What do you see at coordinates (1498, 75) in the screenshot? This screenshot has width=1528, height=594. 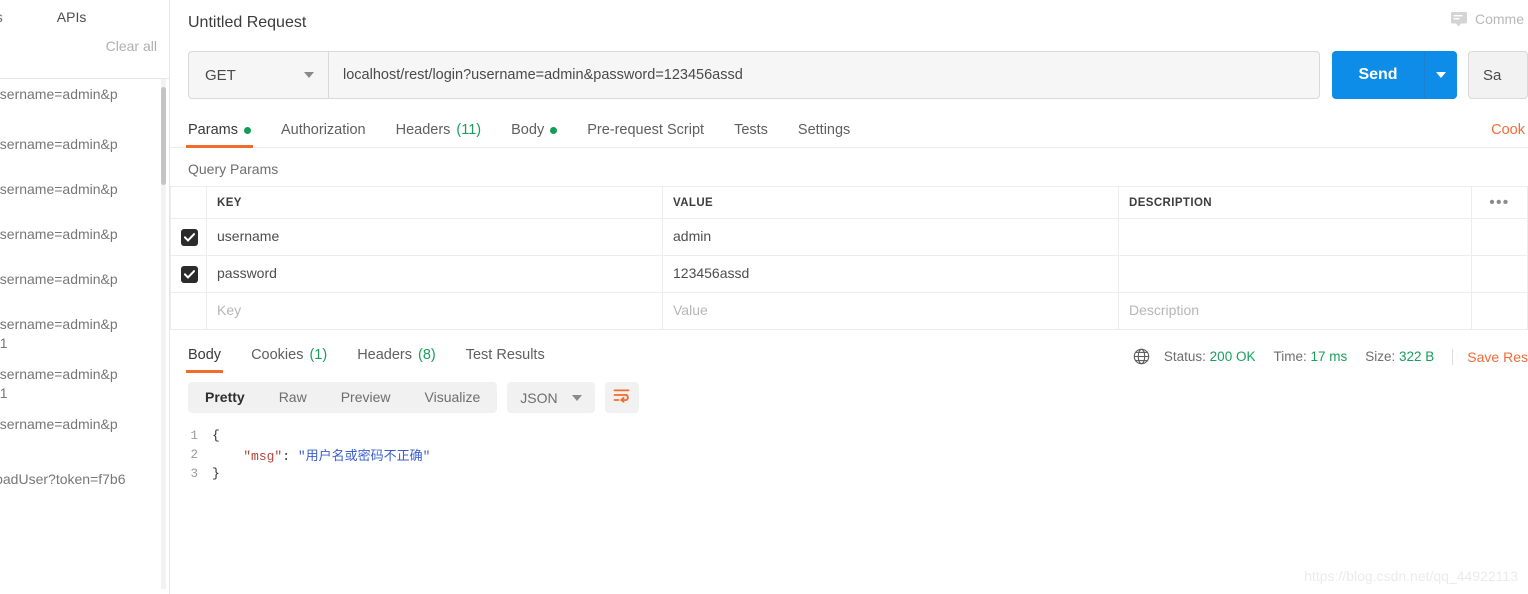 I see `save-button: Sa` at bounding box center [1498, 75].